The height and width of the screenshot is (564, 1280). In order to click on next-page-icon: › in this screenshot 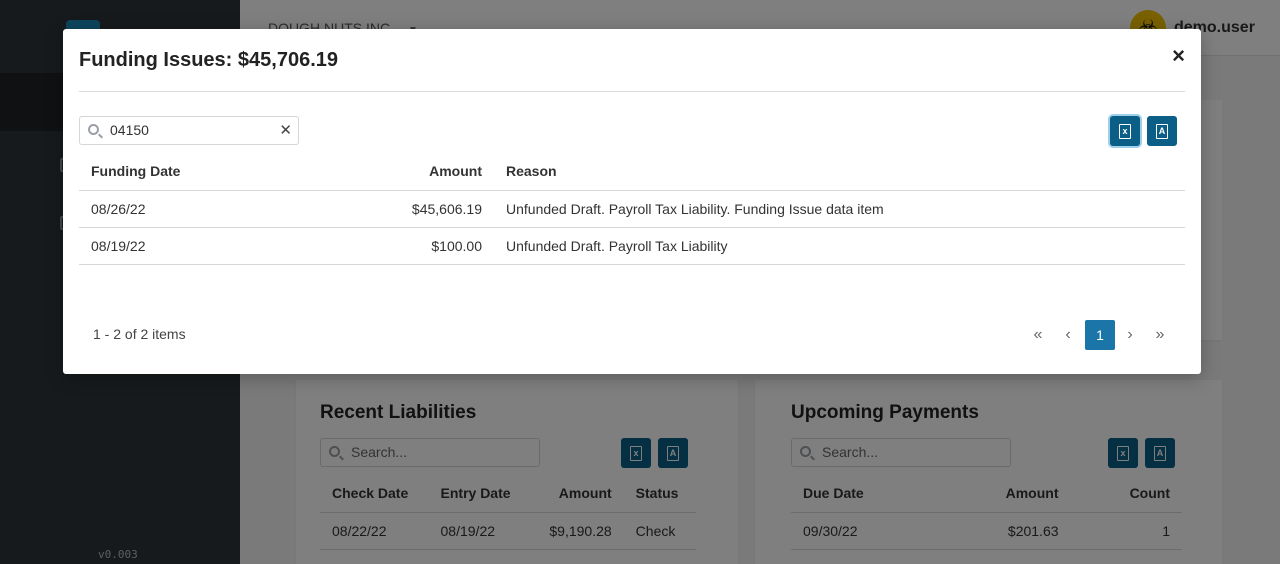, I will do `click(1130, 335)`.